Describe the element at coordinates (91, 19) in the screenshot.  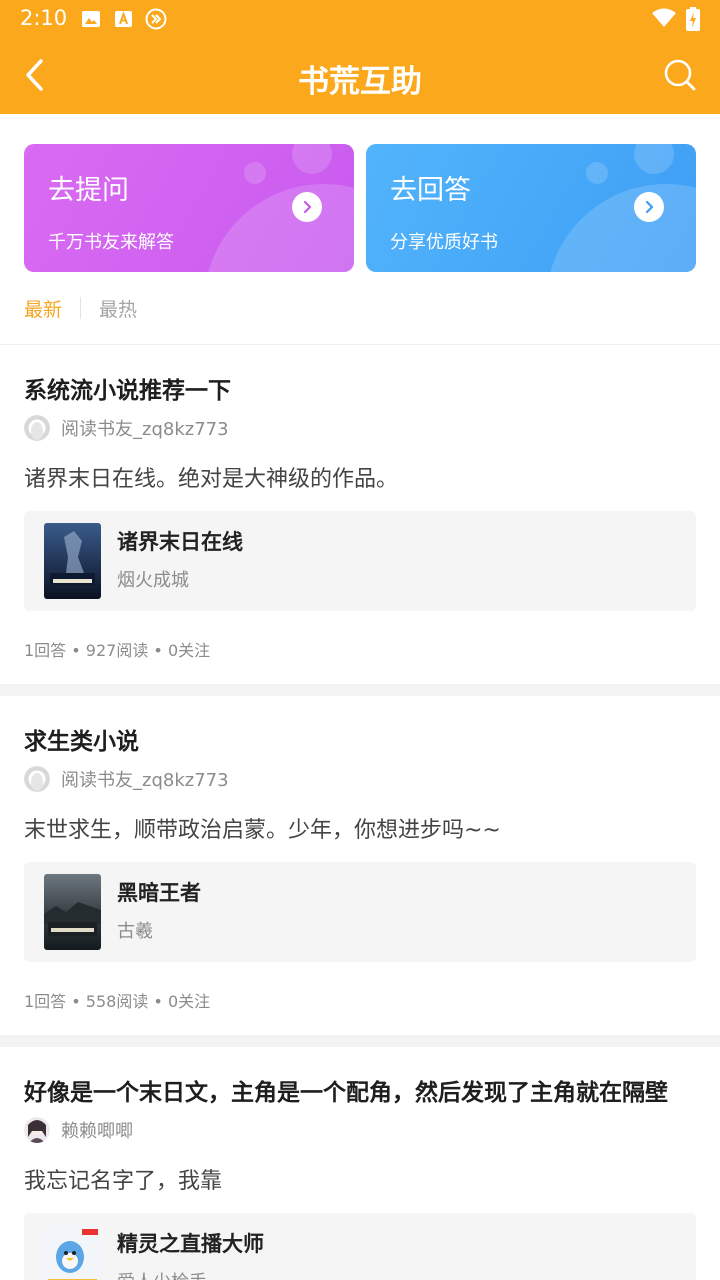
I see `gallery-notification-icon` at that location.